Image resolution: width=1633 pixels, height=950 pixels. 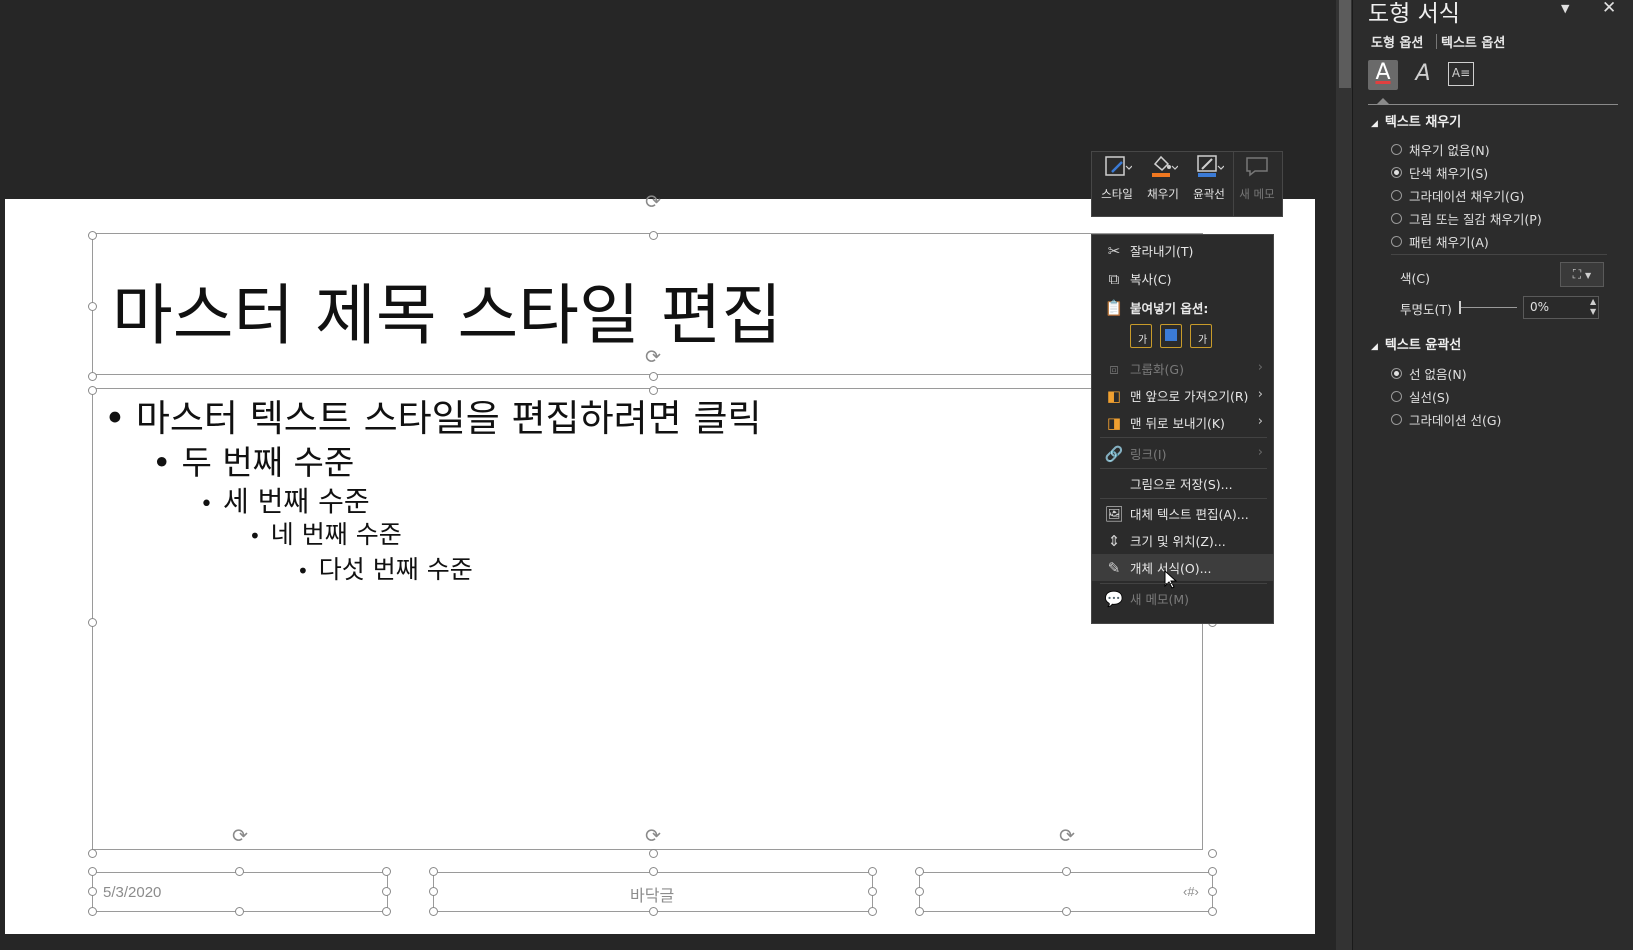 I want to click on pane-options-dropdown-icon: ▼, so click(x=1565, y=8).